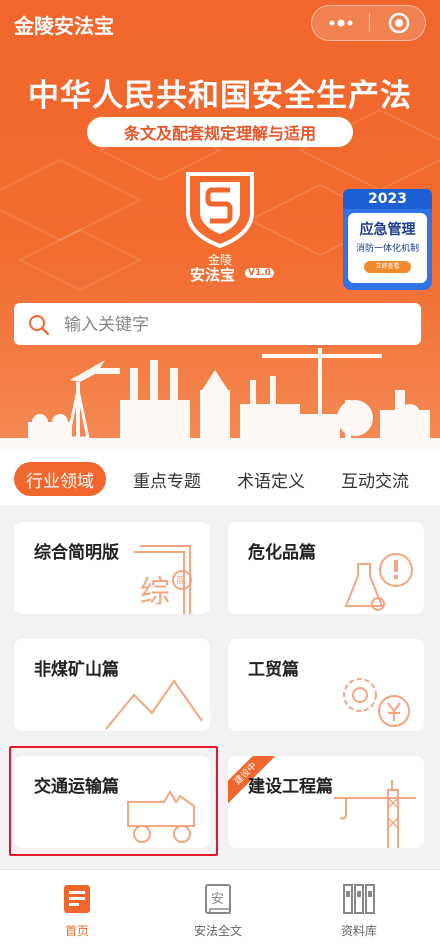 The height and width of the screenshot is (946, 440). What do you see at coordinates (76, 931) in the screenshot?
I see `nav-label: 首页` at bounding box center [76, 931].